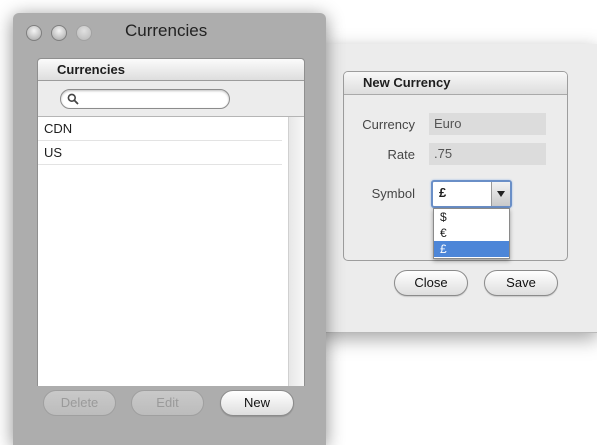 The height and width of the screenshot is (445, 597). What do you see at coordinates (166, 30) in the screenshot?
I see `window-title: Currencies` at bounding box center [166, 30].